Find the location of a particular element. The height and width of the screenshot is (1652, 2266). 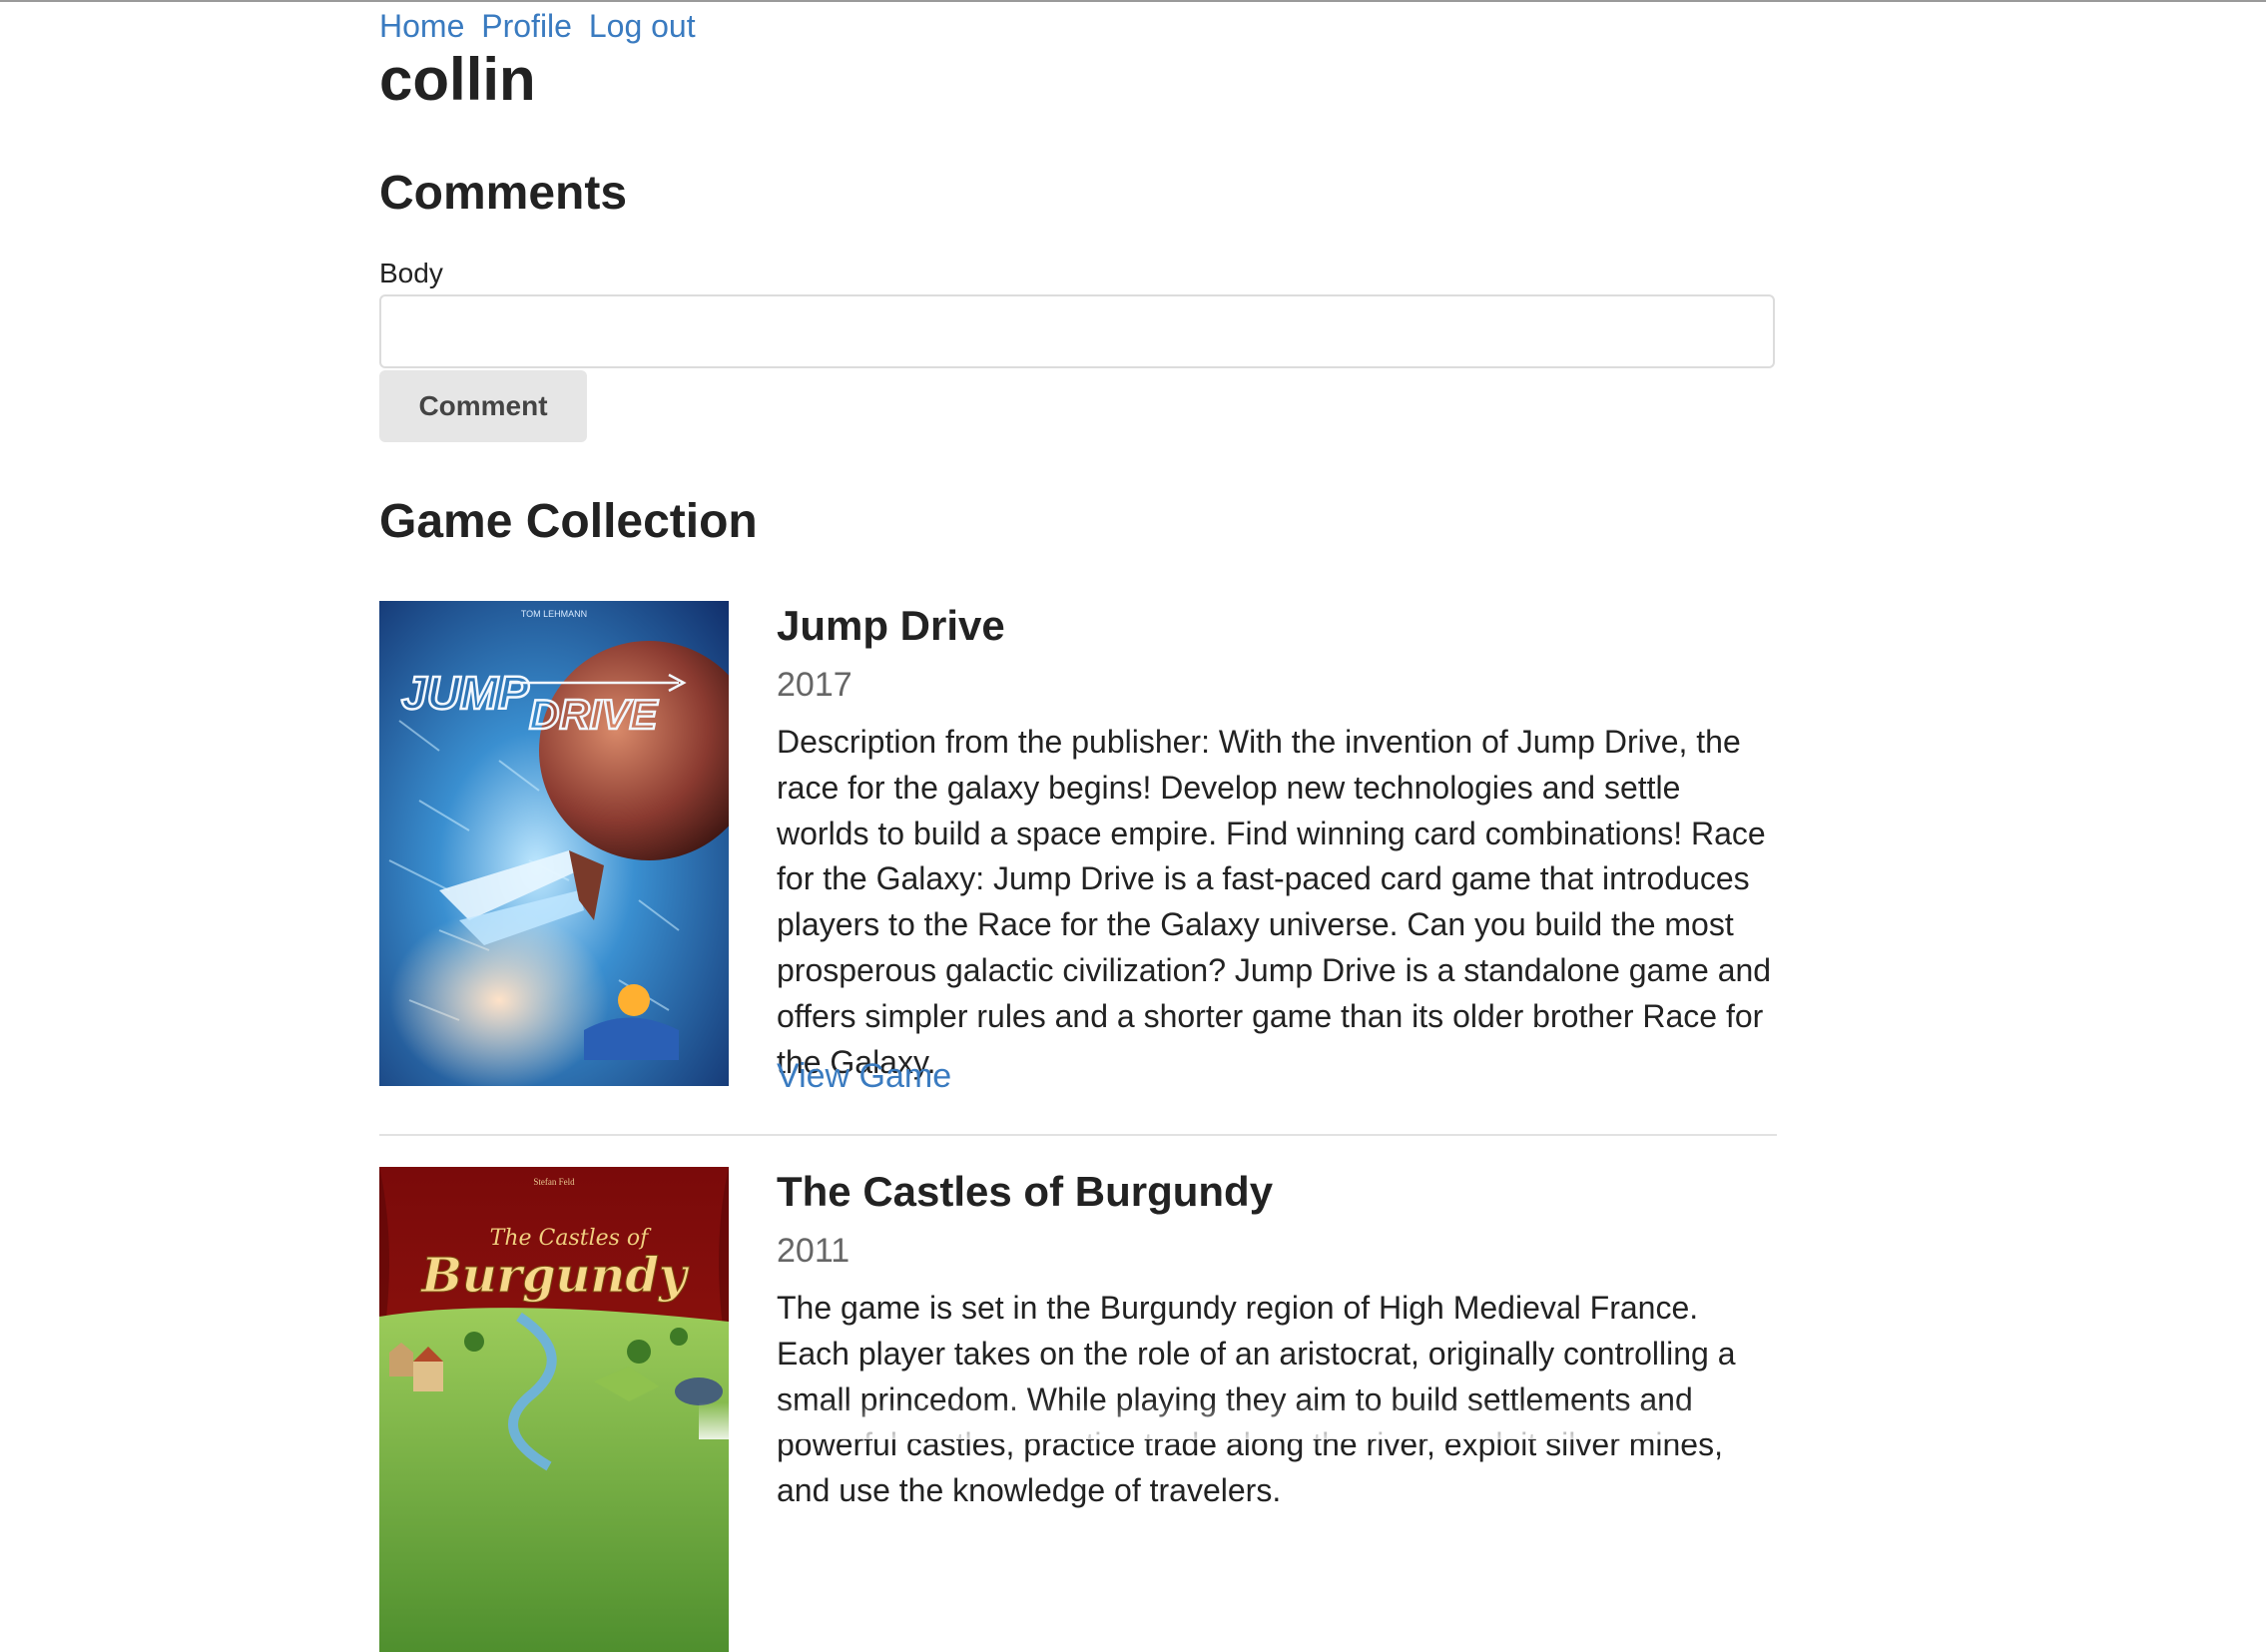

top-border is located at coordinates (1133, 1).